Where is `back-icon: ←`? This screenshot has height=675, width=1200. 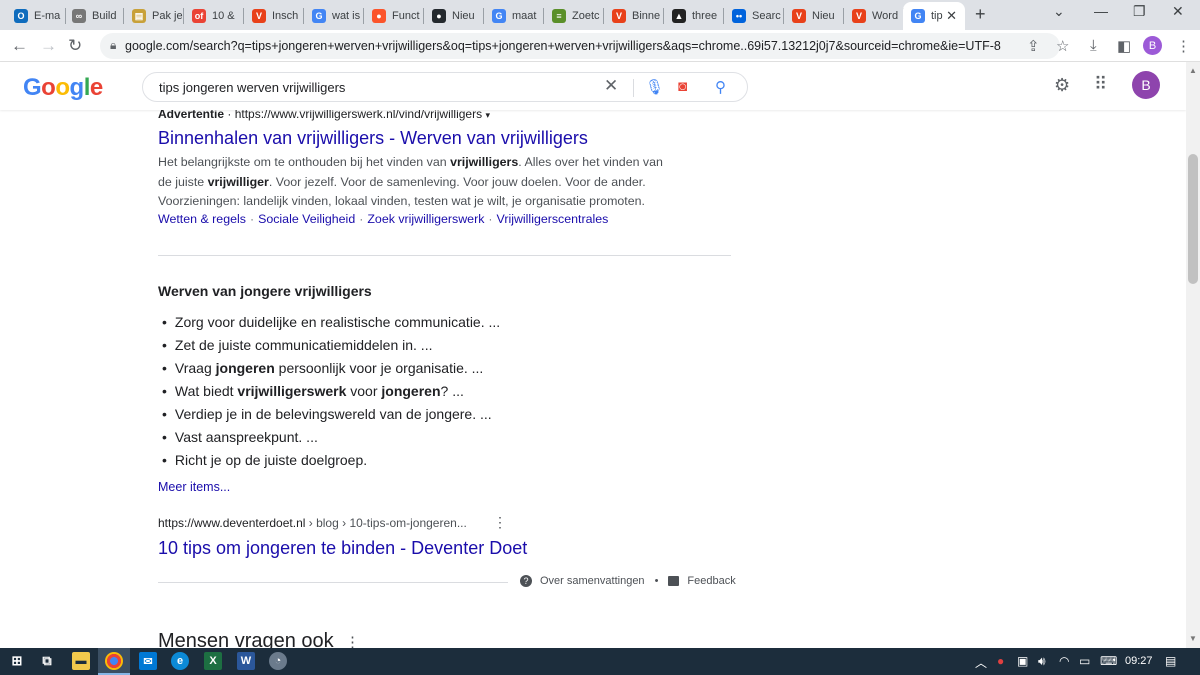 back-icon: ← is located at coordinates (19, 46).